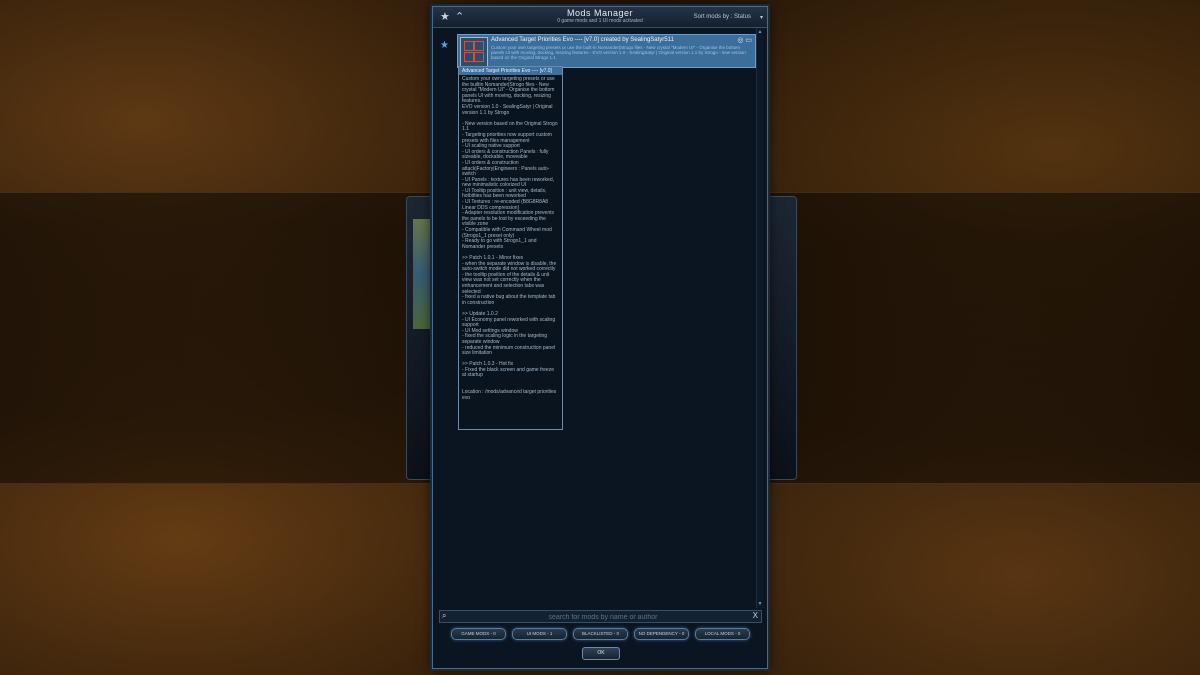  What do you see at coordinates (760, 604) in the screenshot?
I see `scroll-down-icon: ▼` at bounding box center [760, 604].